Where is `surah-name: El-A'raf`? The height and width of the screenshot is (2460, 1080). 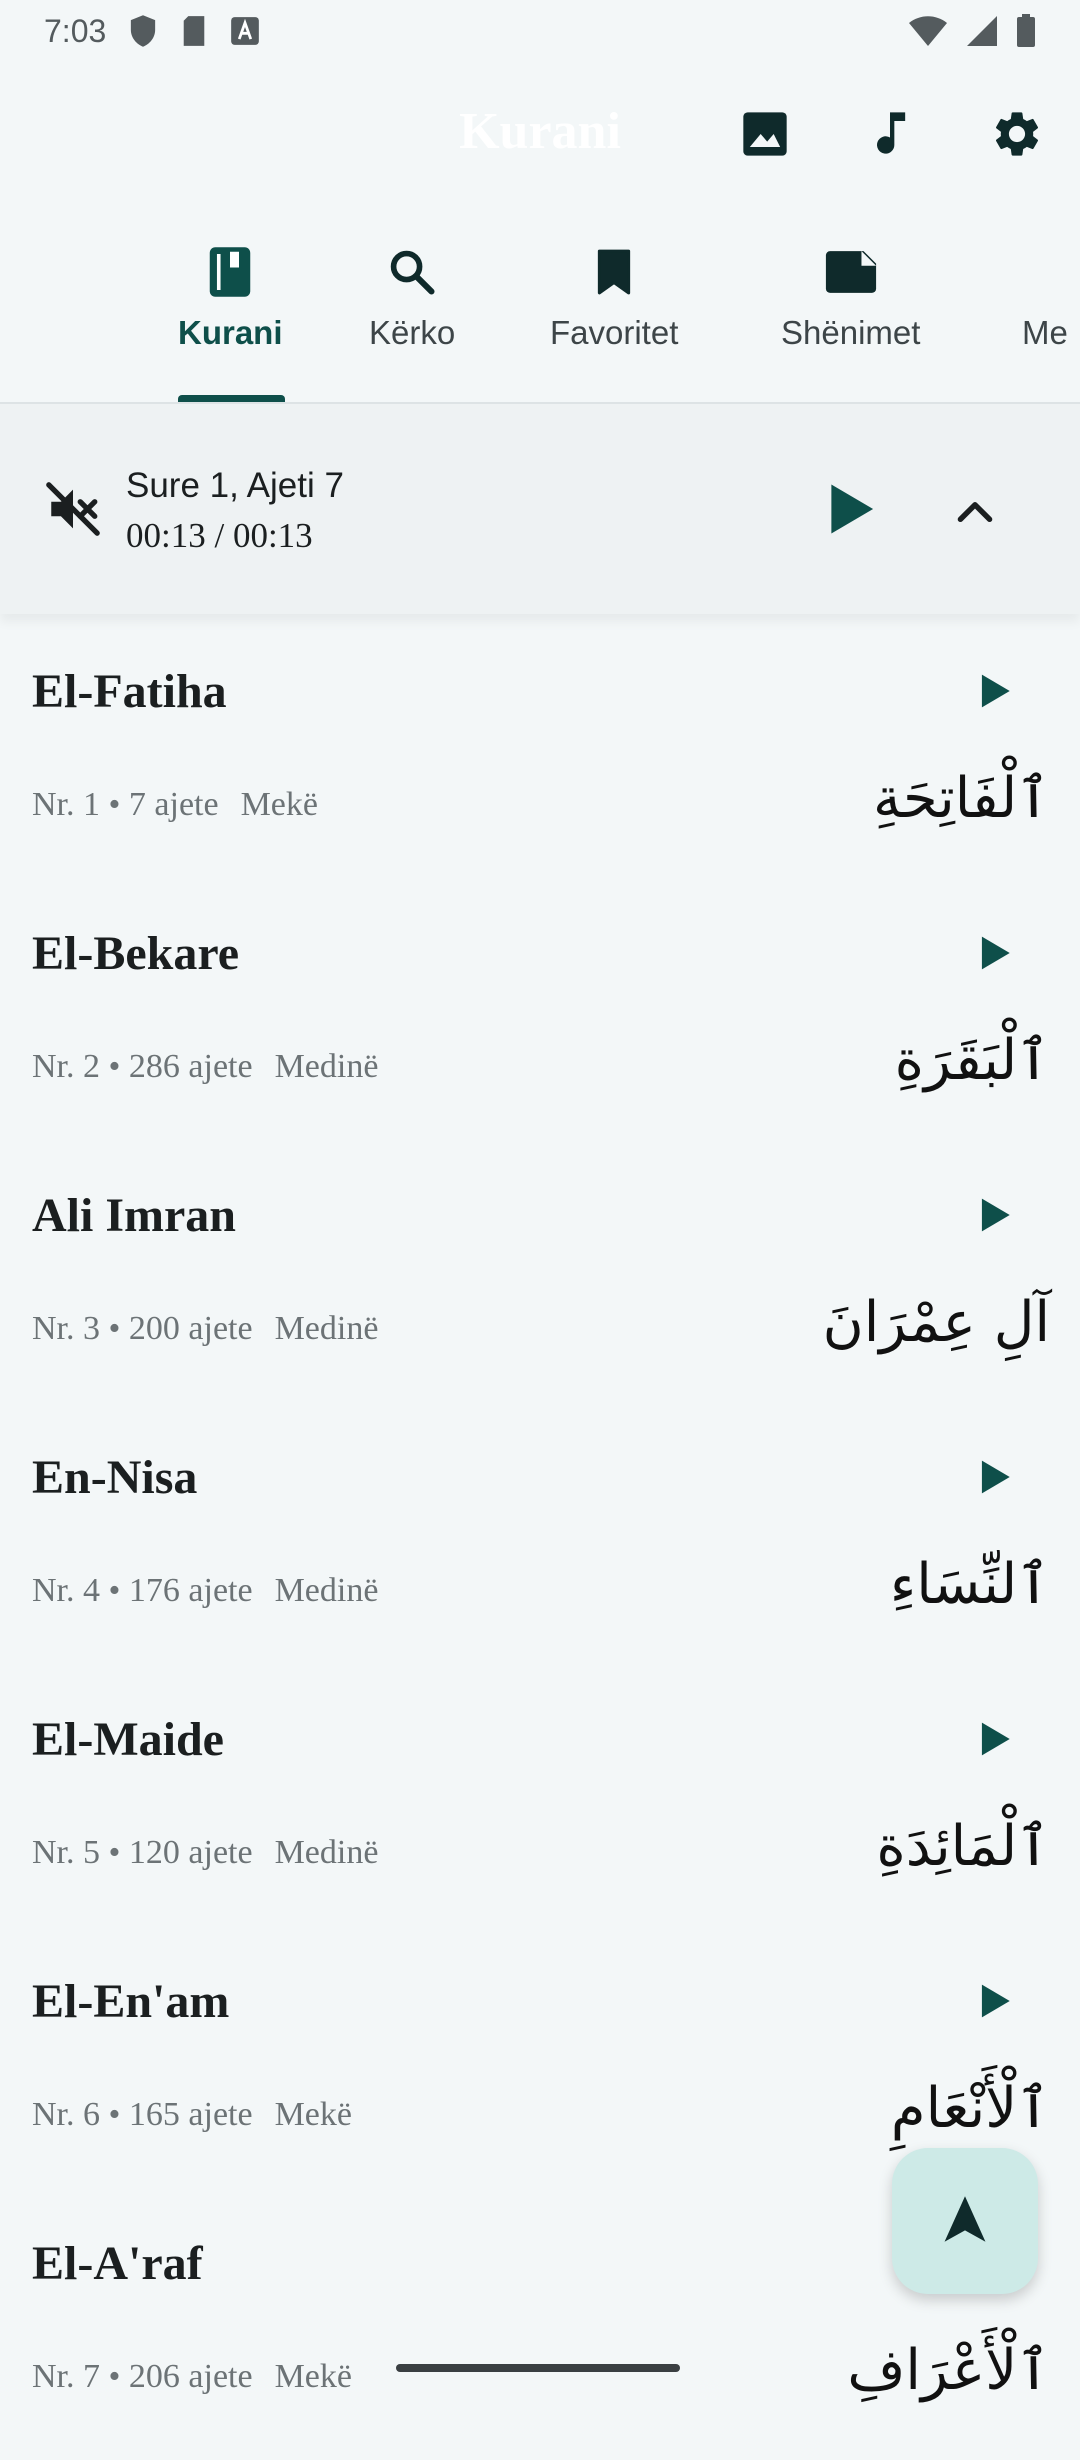
surah-name: El-A'raf is located at coordinates (117, 2263).